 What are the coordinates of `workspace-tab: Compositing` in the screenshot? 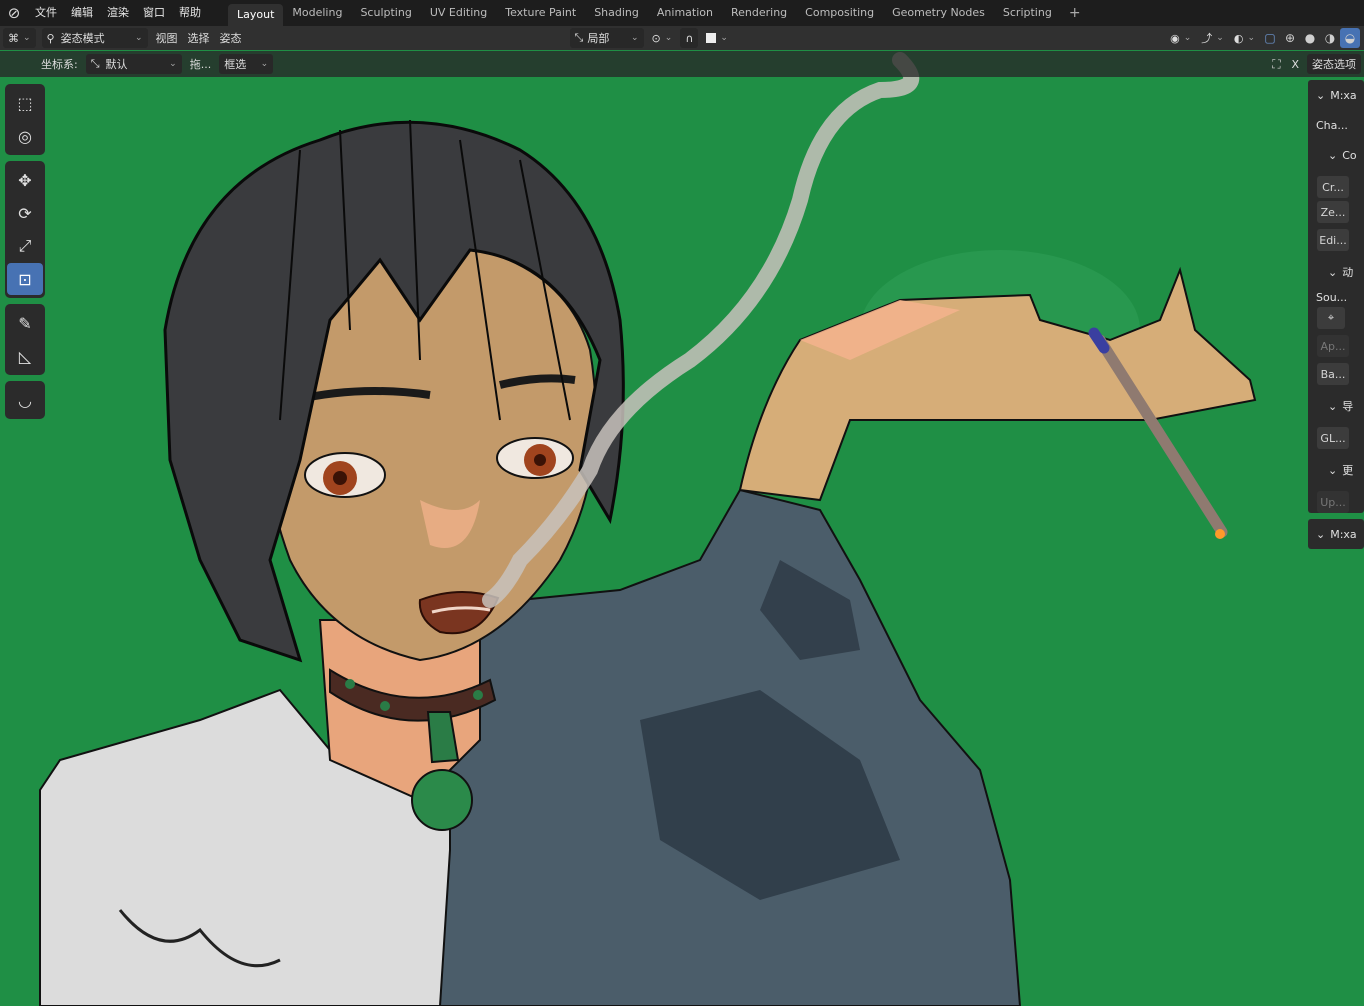 It's located at (839, 13).